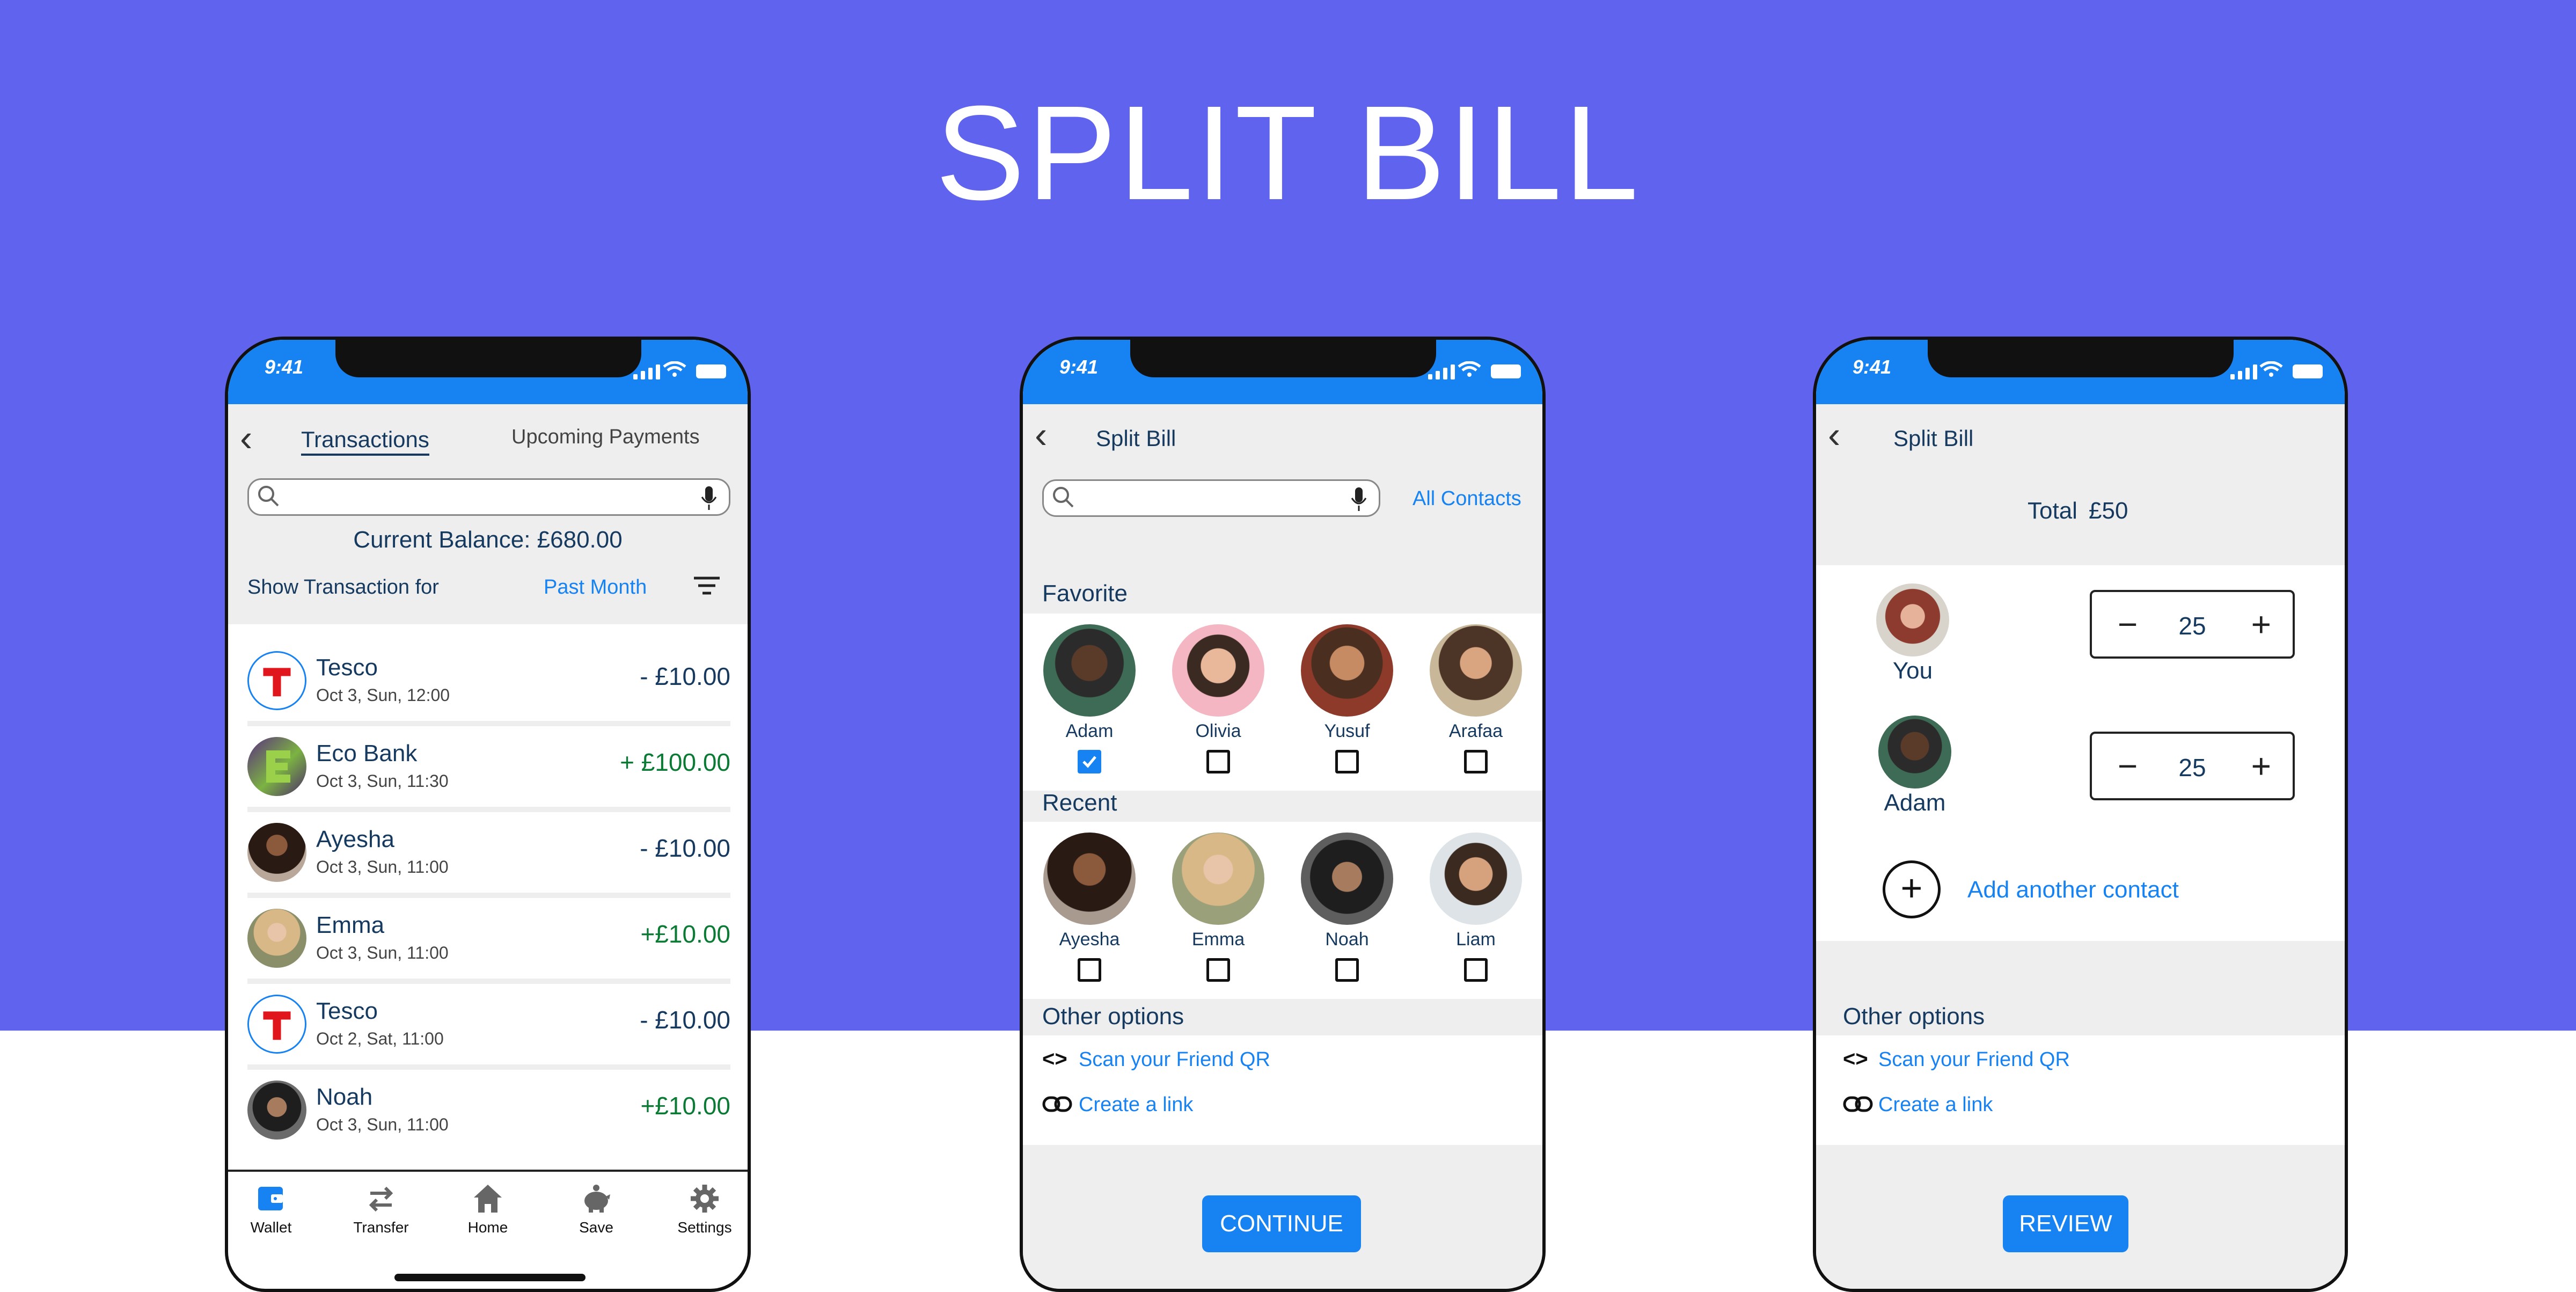 This screenshot has width=2576, height=1292. What do you see at coordinates (1858, 1104) in the screenshot?
I see `link-icon` at bounding box center [1858, 1104].